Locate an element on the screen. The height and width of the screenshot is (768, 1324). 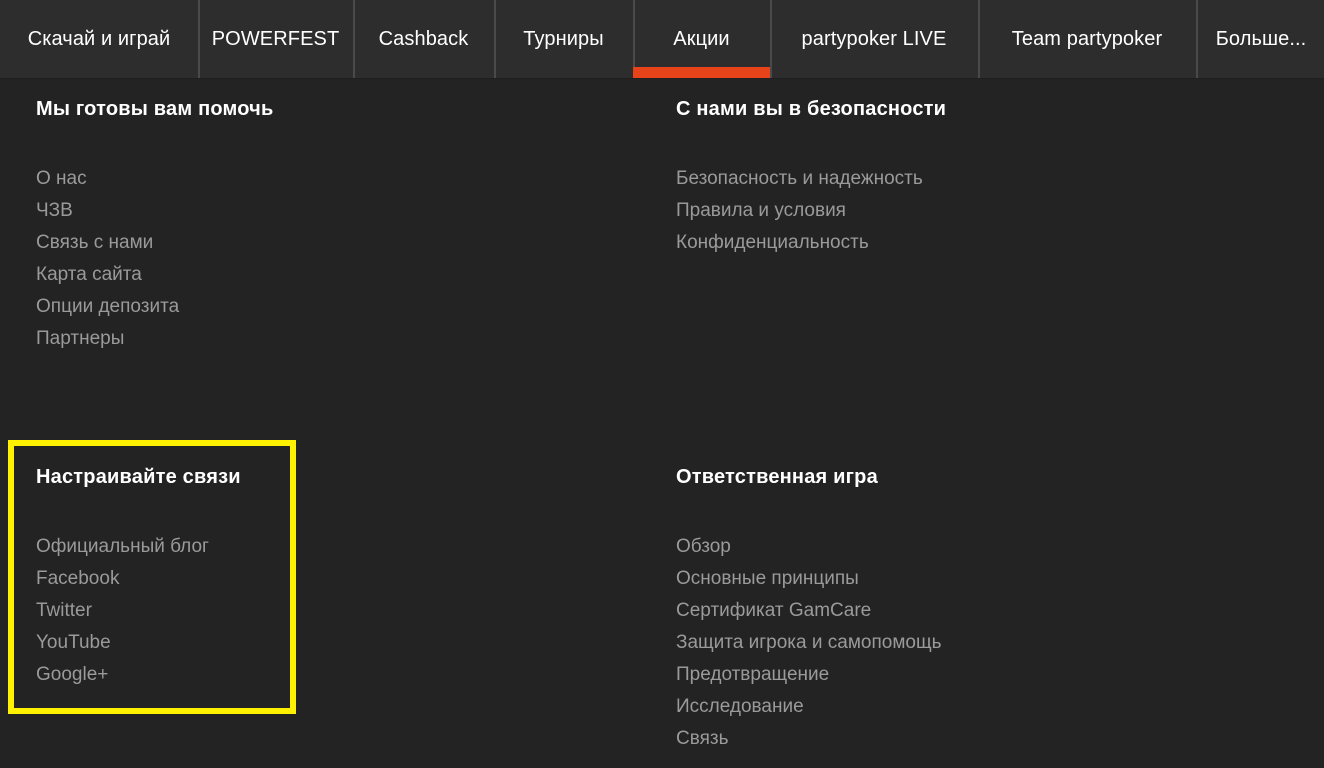
footer-link-prevention: Предотвращение is located at coordinates (808, 675).